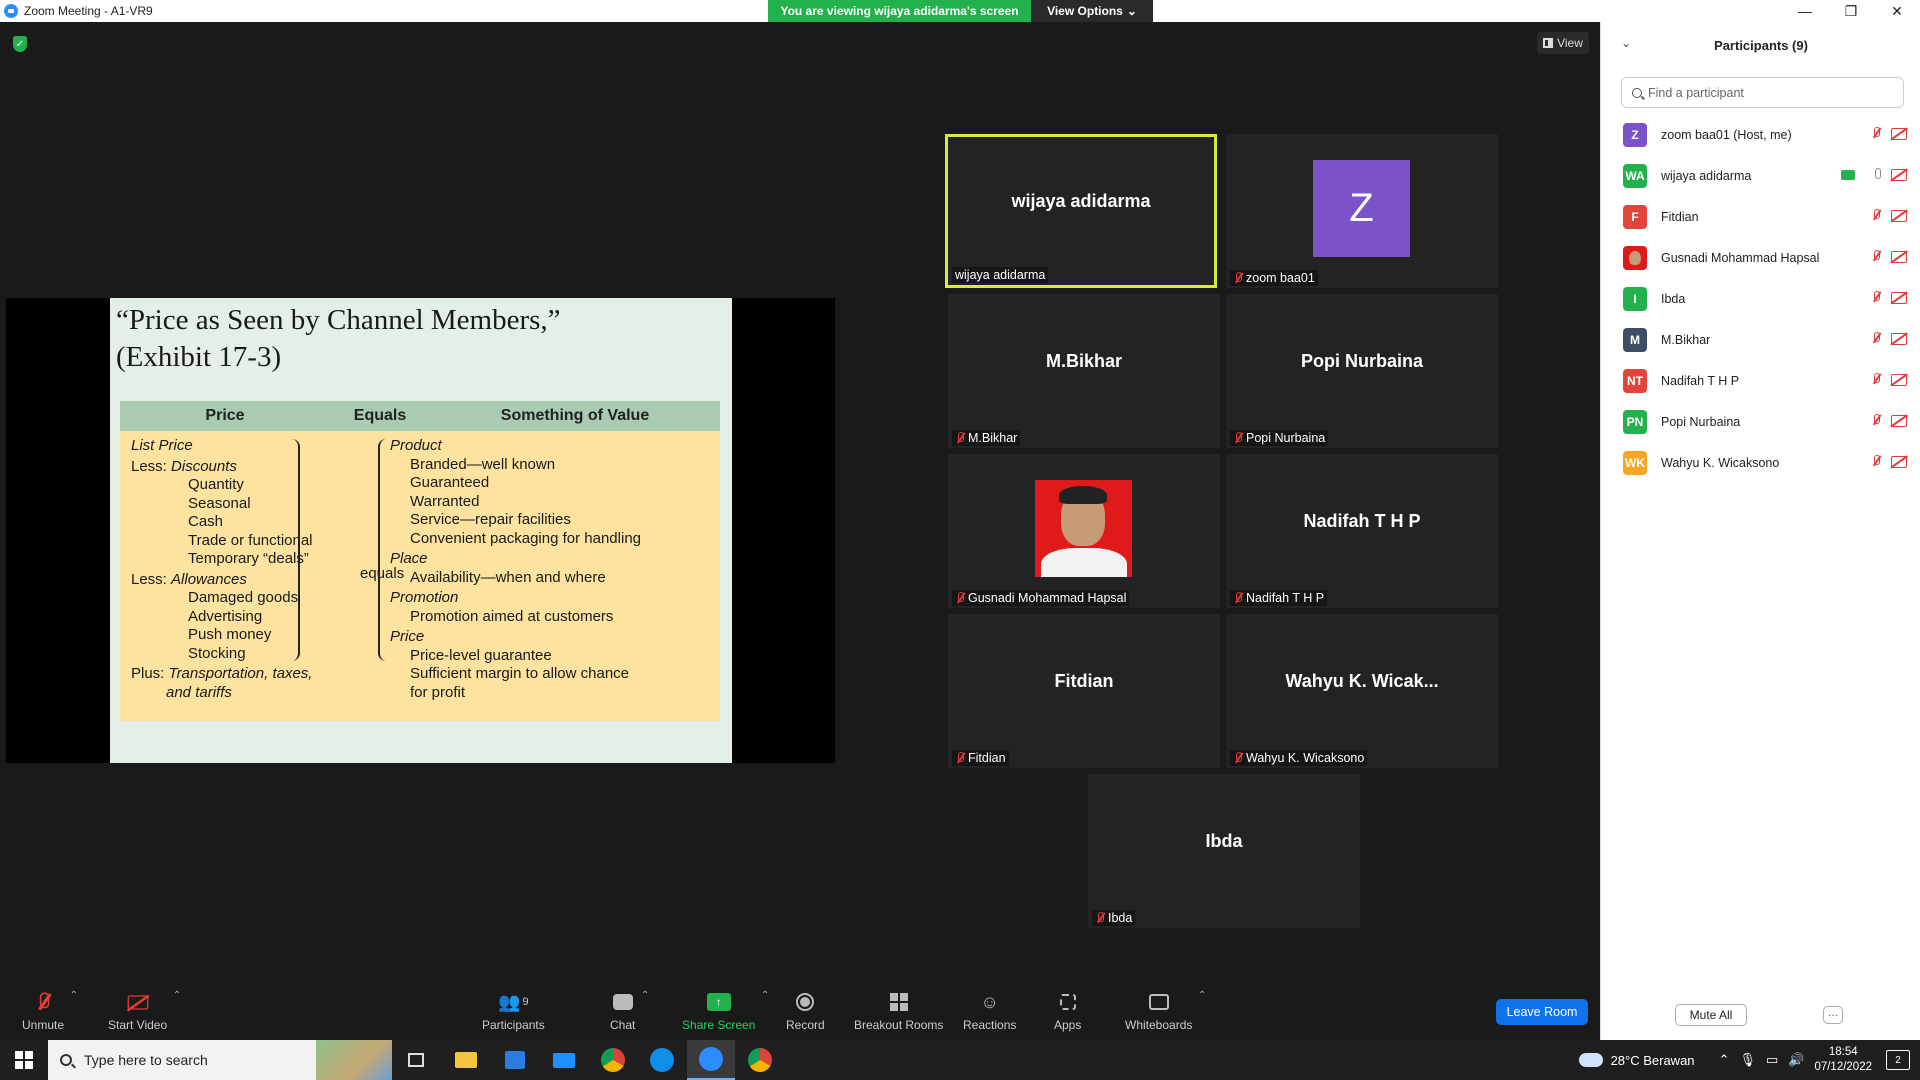  I want to click on tile-label-text: Gusnadi Mohammad Hapsal, so click(1047, 598).